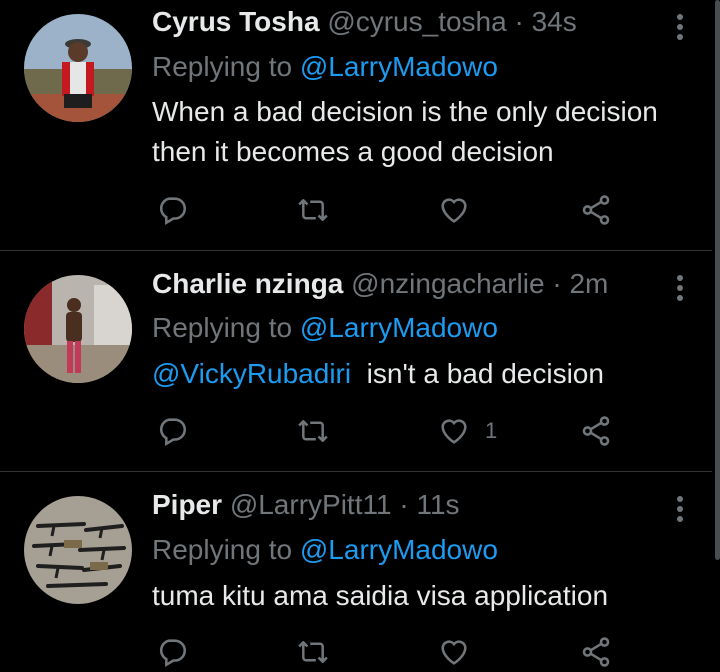  What do you see at coordinates (380, 595) in the screenshot?
I see `tweet-text-content: tuma kitu ama saidia visa application` at bounding box center [380, 595].